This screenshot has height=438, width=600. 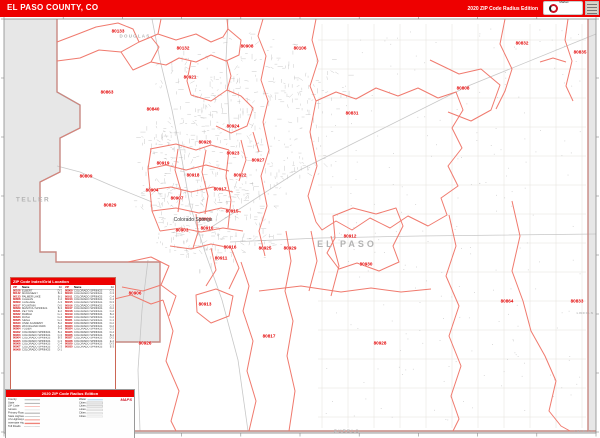 What do you see at coordinates (53, 7) in the screenshot?
I see `county-title: EL PASO COUNTY, CO` at bounding box center [53, 7].